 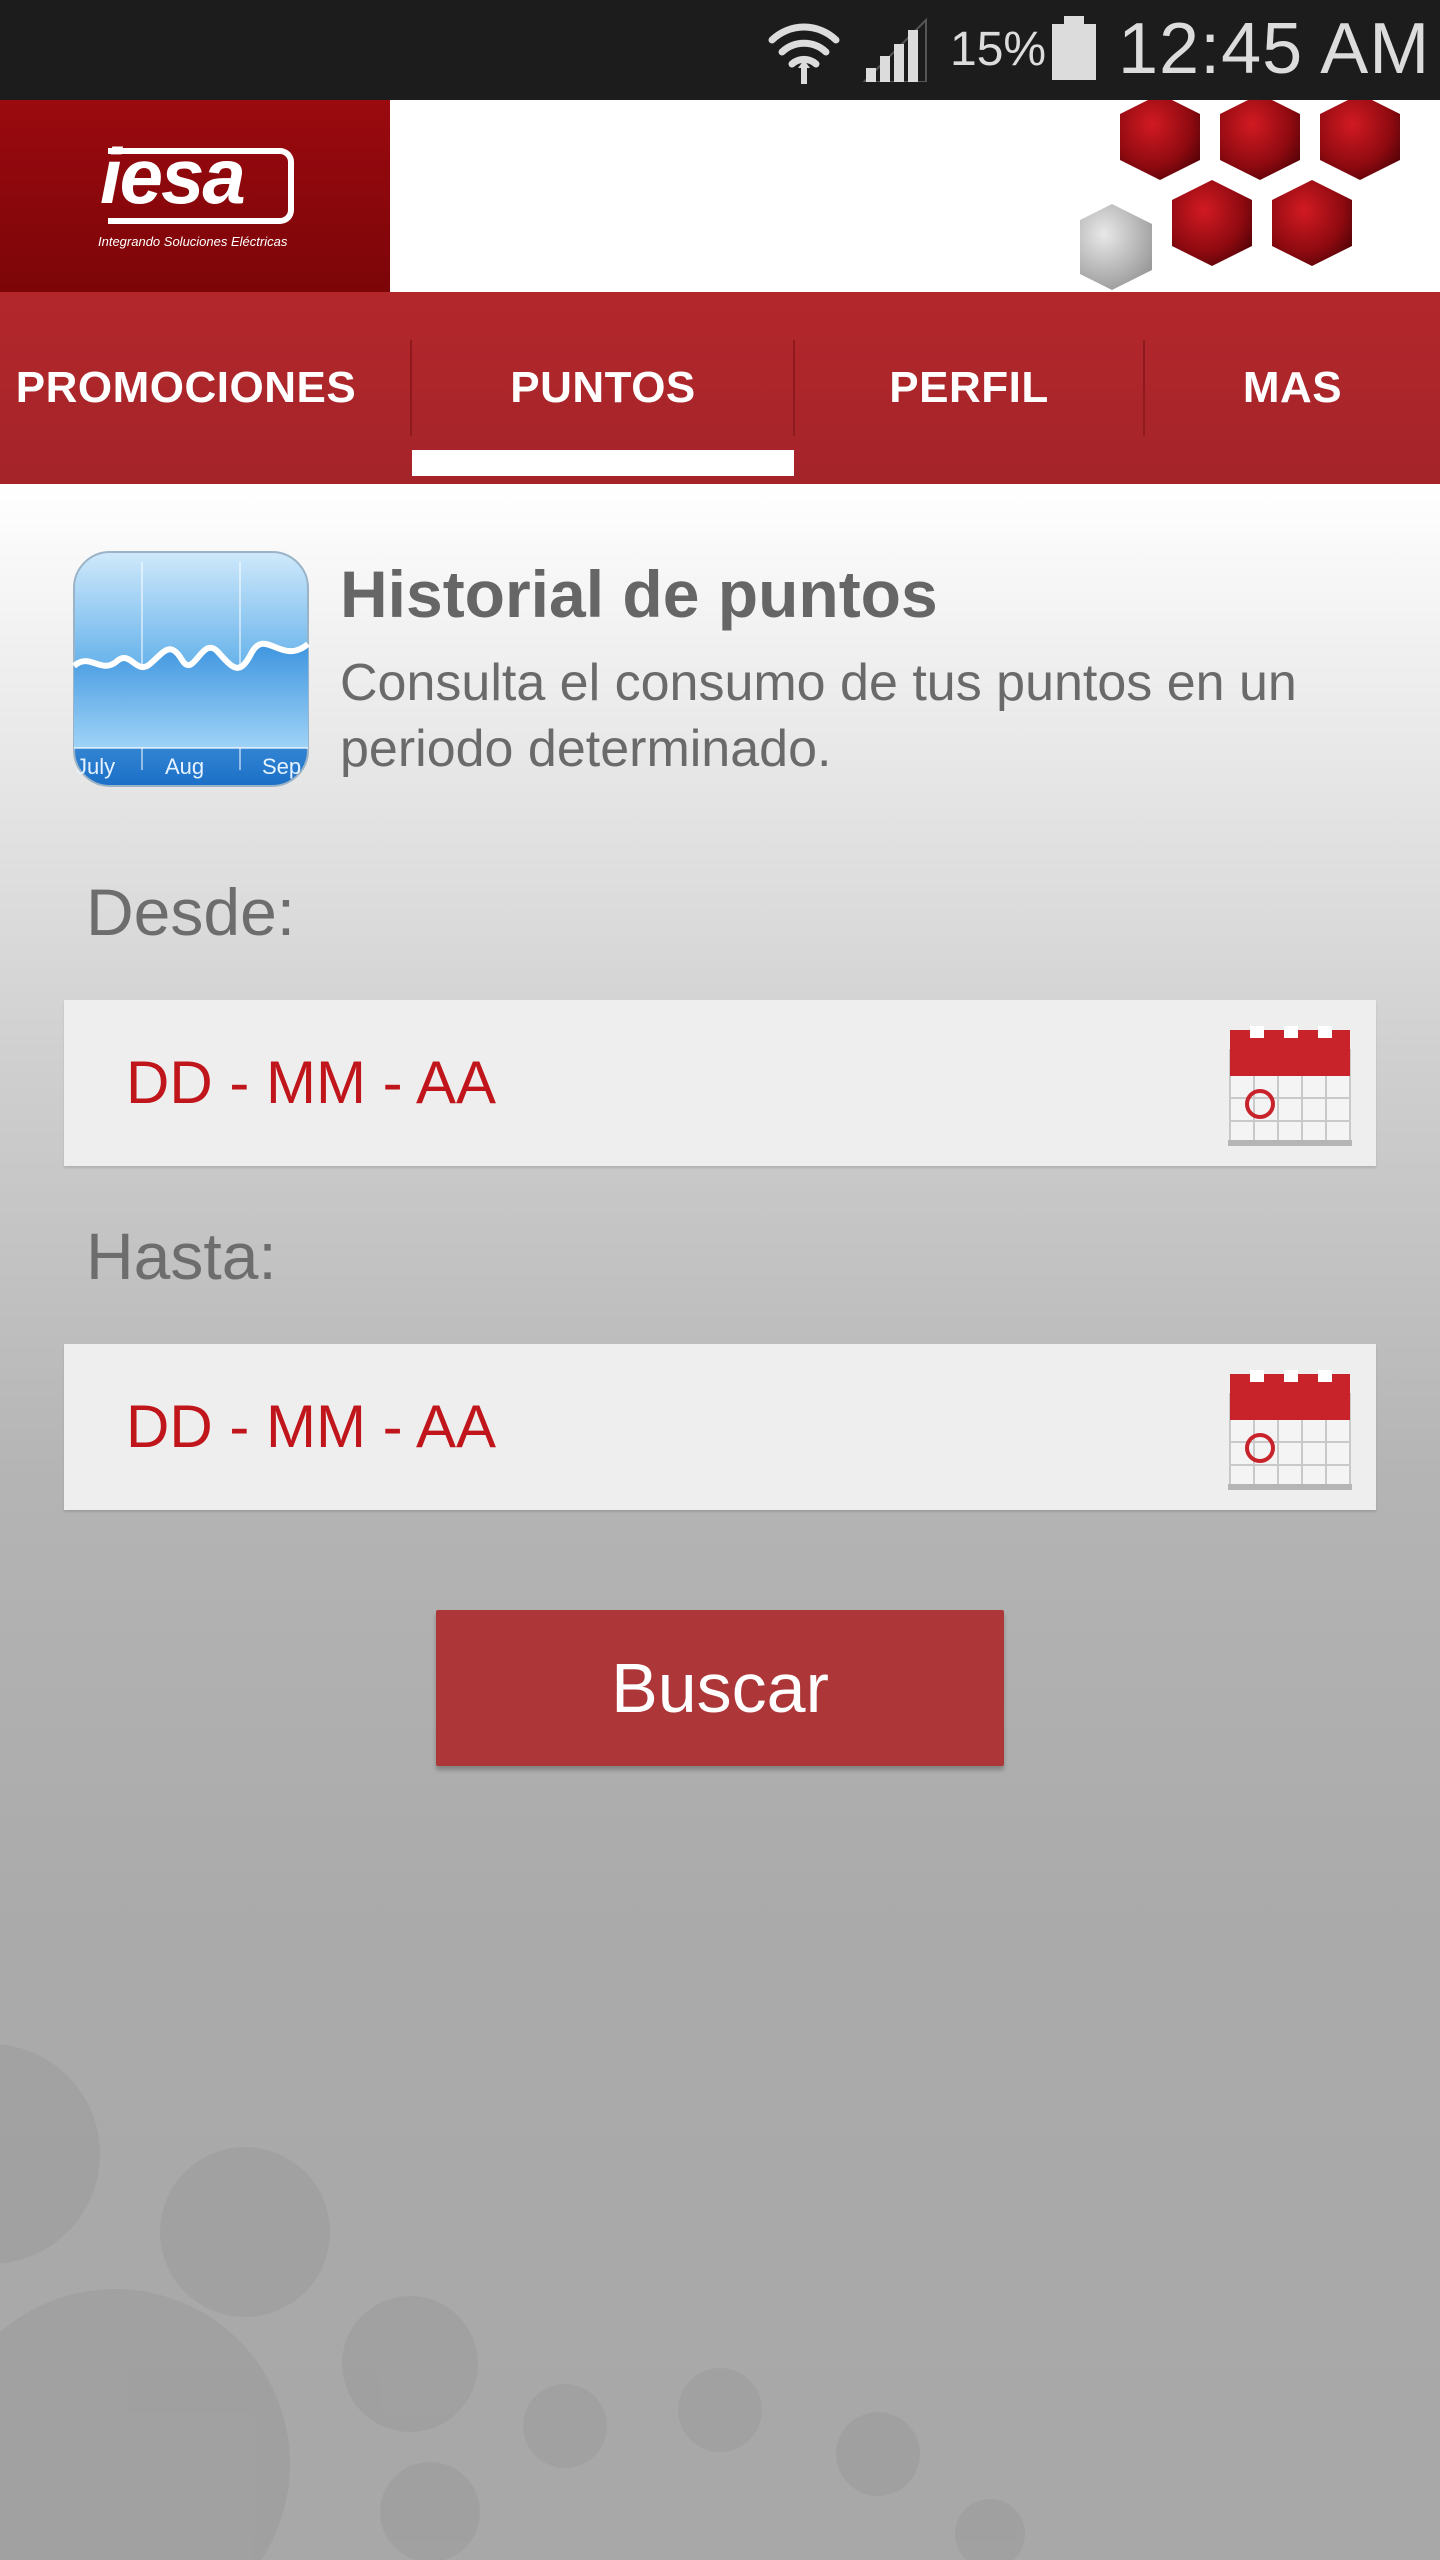 What do you see at coordinates (95, 766) in the screenshot?
I see `icon-label-july: July` at bounding box center [95, 766].